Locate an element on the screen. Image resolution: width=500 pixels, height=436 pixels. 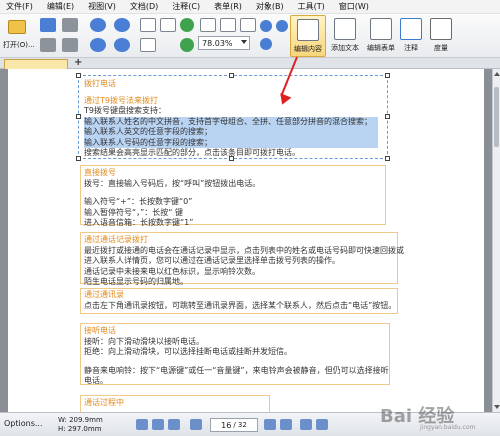
text-line: 电话。 is located at coordinates (96, 380).